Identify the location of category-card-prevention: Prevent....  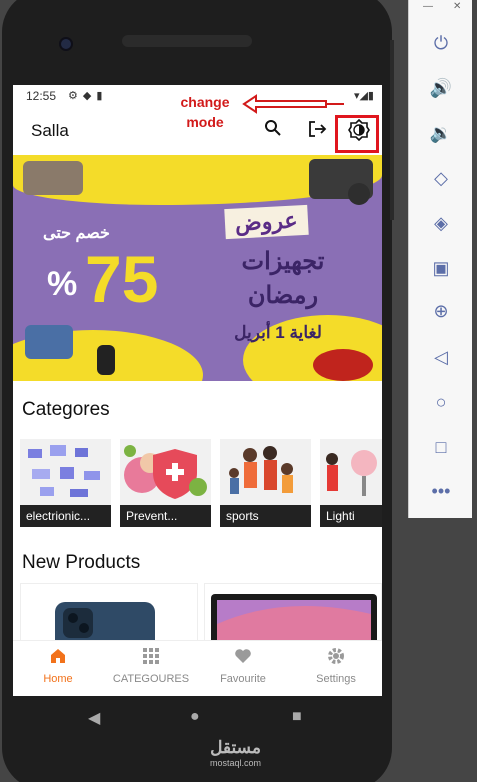
(165, 483).